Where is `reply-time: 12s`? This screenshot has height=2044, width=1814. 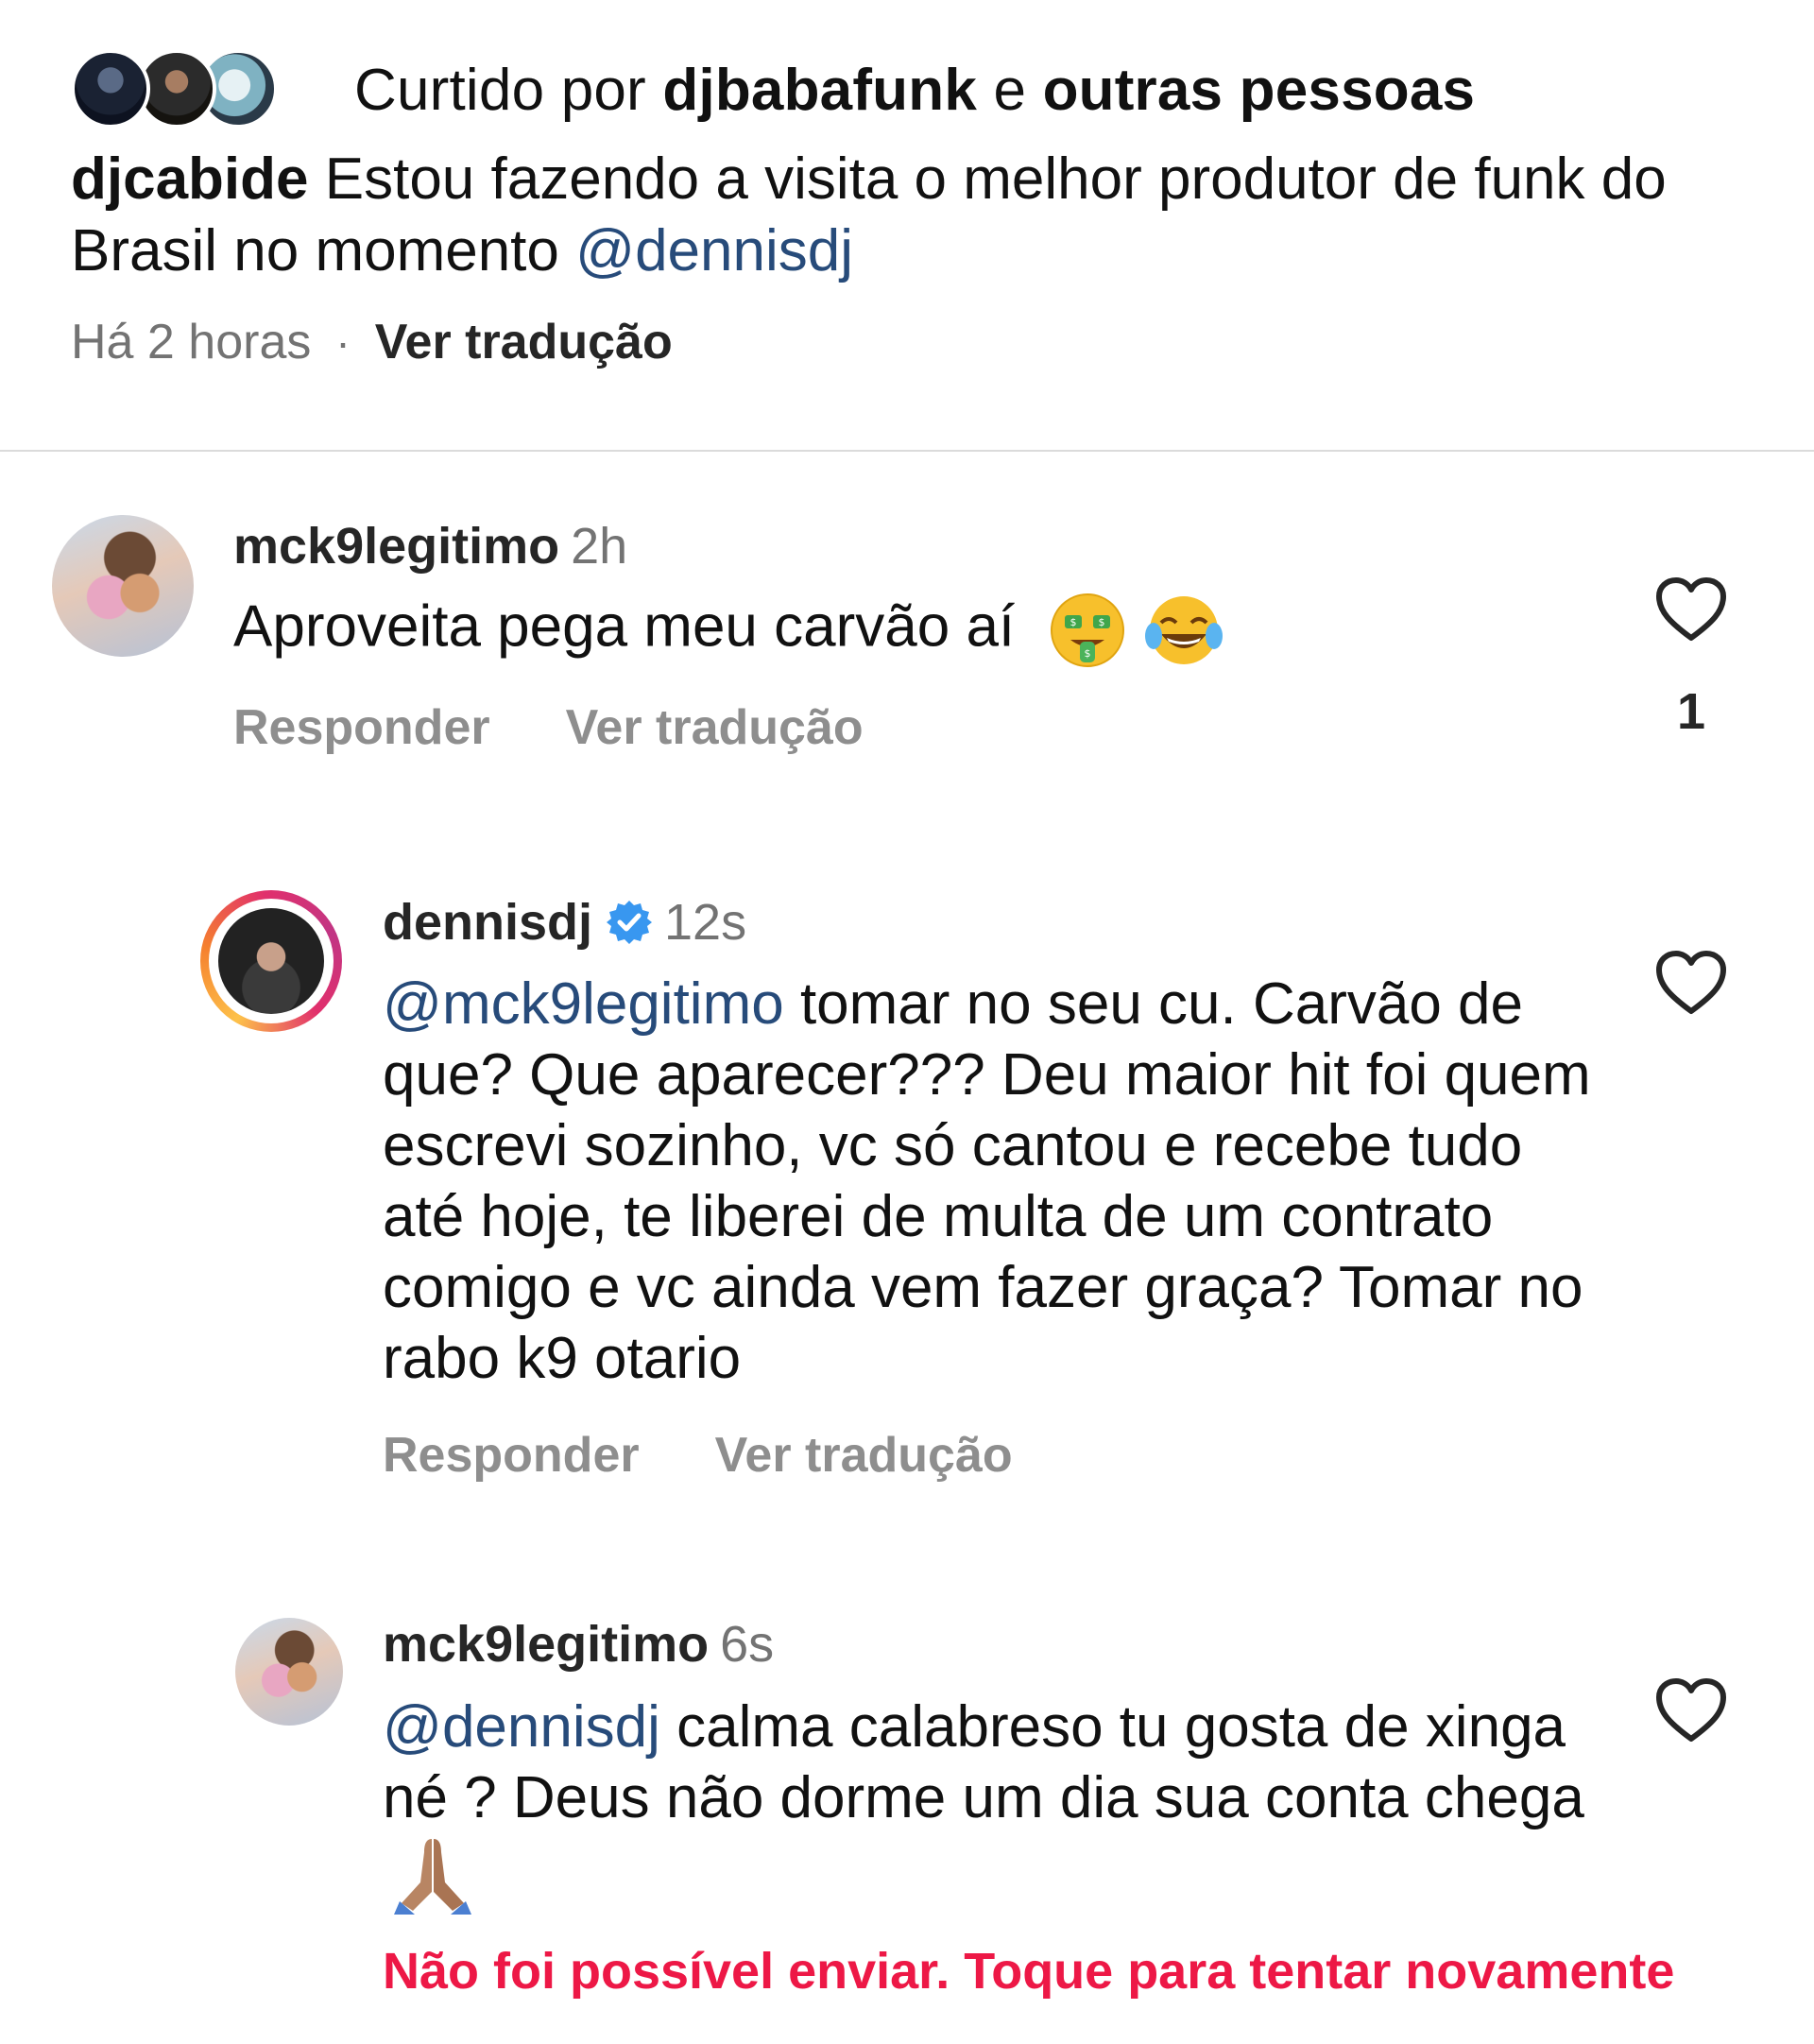
reply-time: 12s is located at coordinates (706, 922).